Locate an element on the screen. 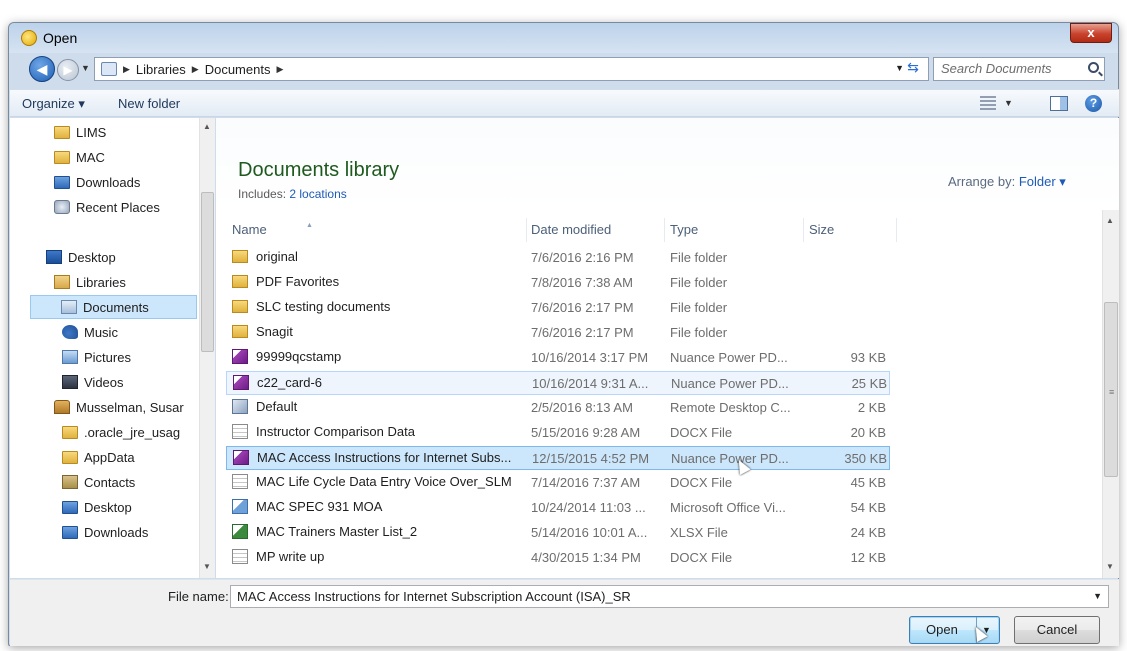  search-input: Search Documents is located at coordinates (1019, 69).